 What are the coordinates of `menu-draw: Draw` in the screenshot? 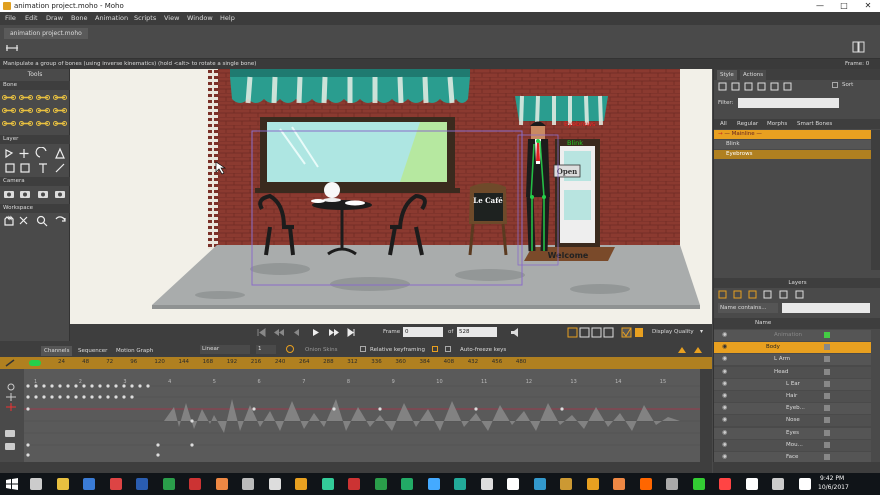 It's located at (54, 18).